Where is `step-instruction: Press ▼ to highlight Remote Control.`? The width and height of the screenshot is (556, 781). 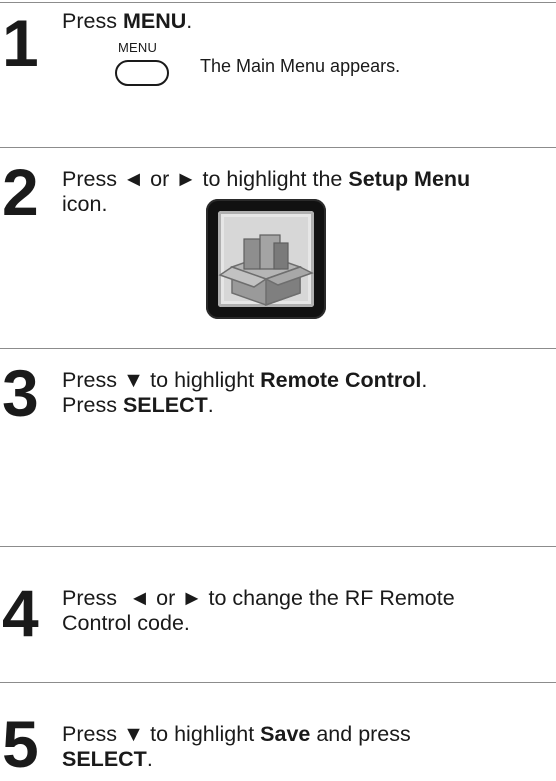 step-instruction: Press ▼ to highlight Remote Control. is located at coordinates (244, 380).